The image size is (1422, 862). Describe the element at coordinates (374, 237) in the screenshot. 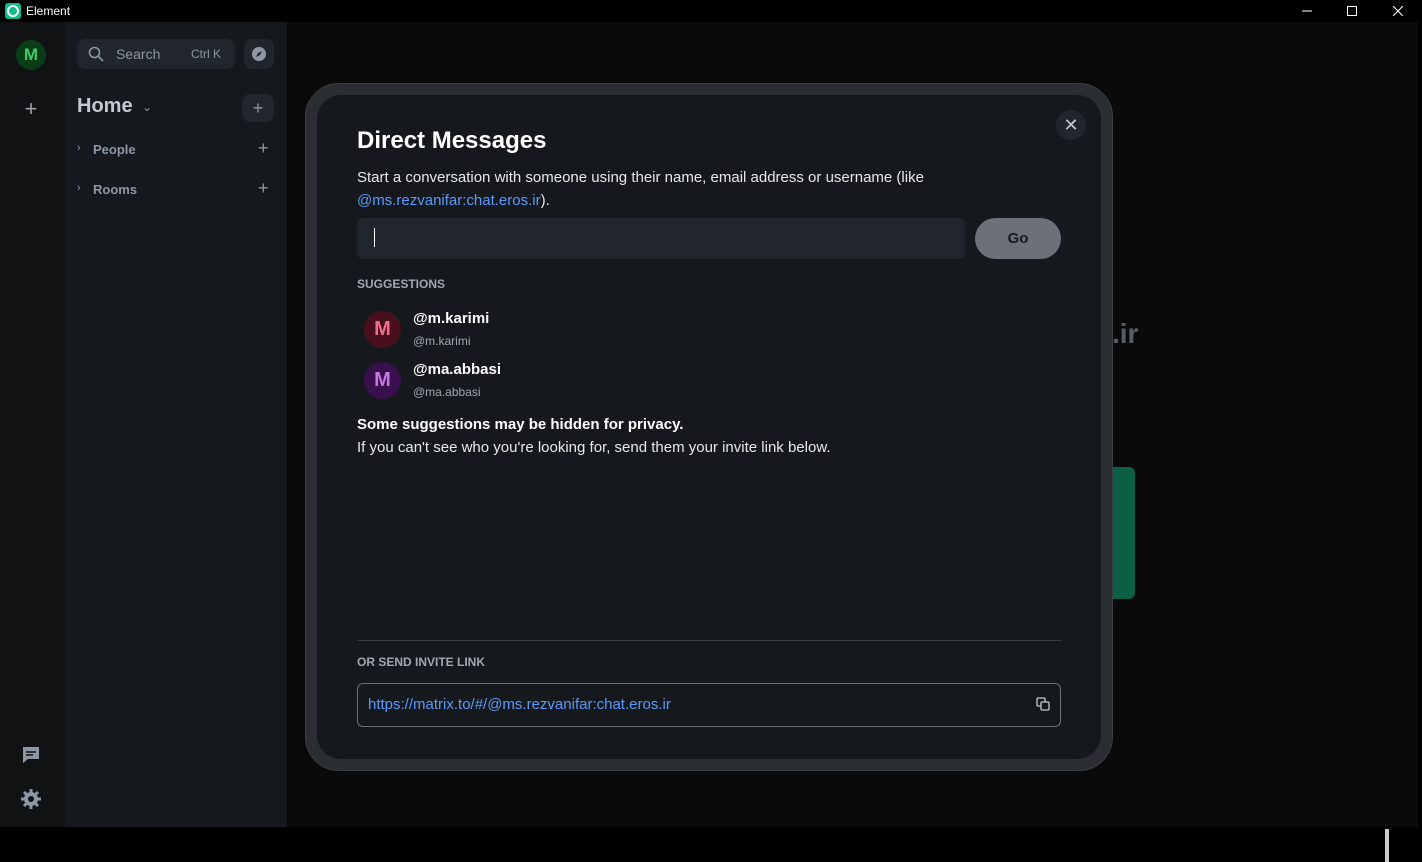

I see `text-caret` at that location.